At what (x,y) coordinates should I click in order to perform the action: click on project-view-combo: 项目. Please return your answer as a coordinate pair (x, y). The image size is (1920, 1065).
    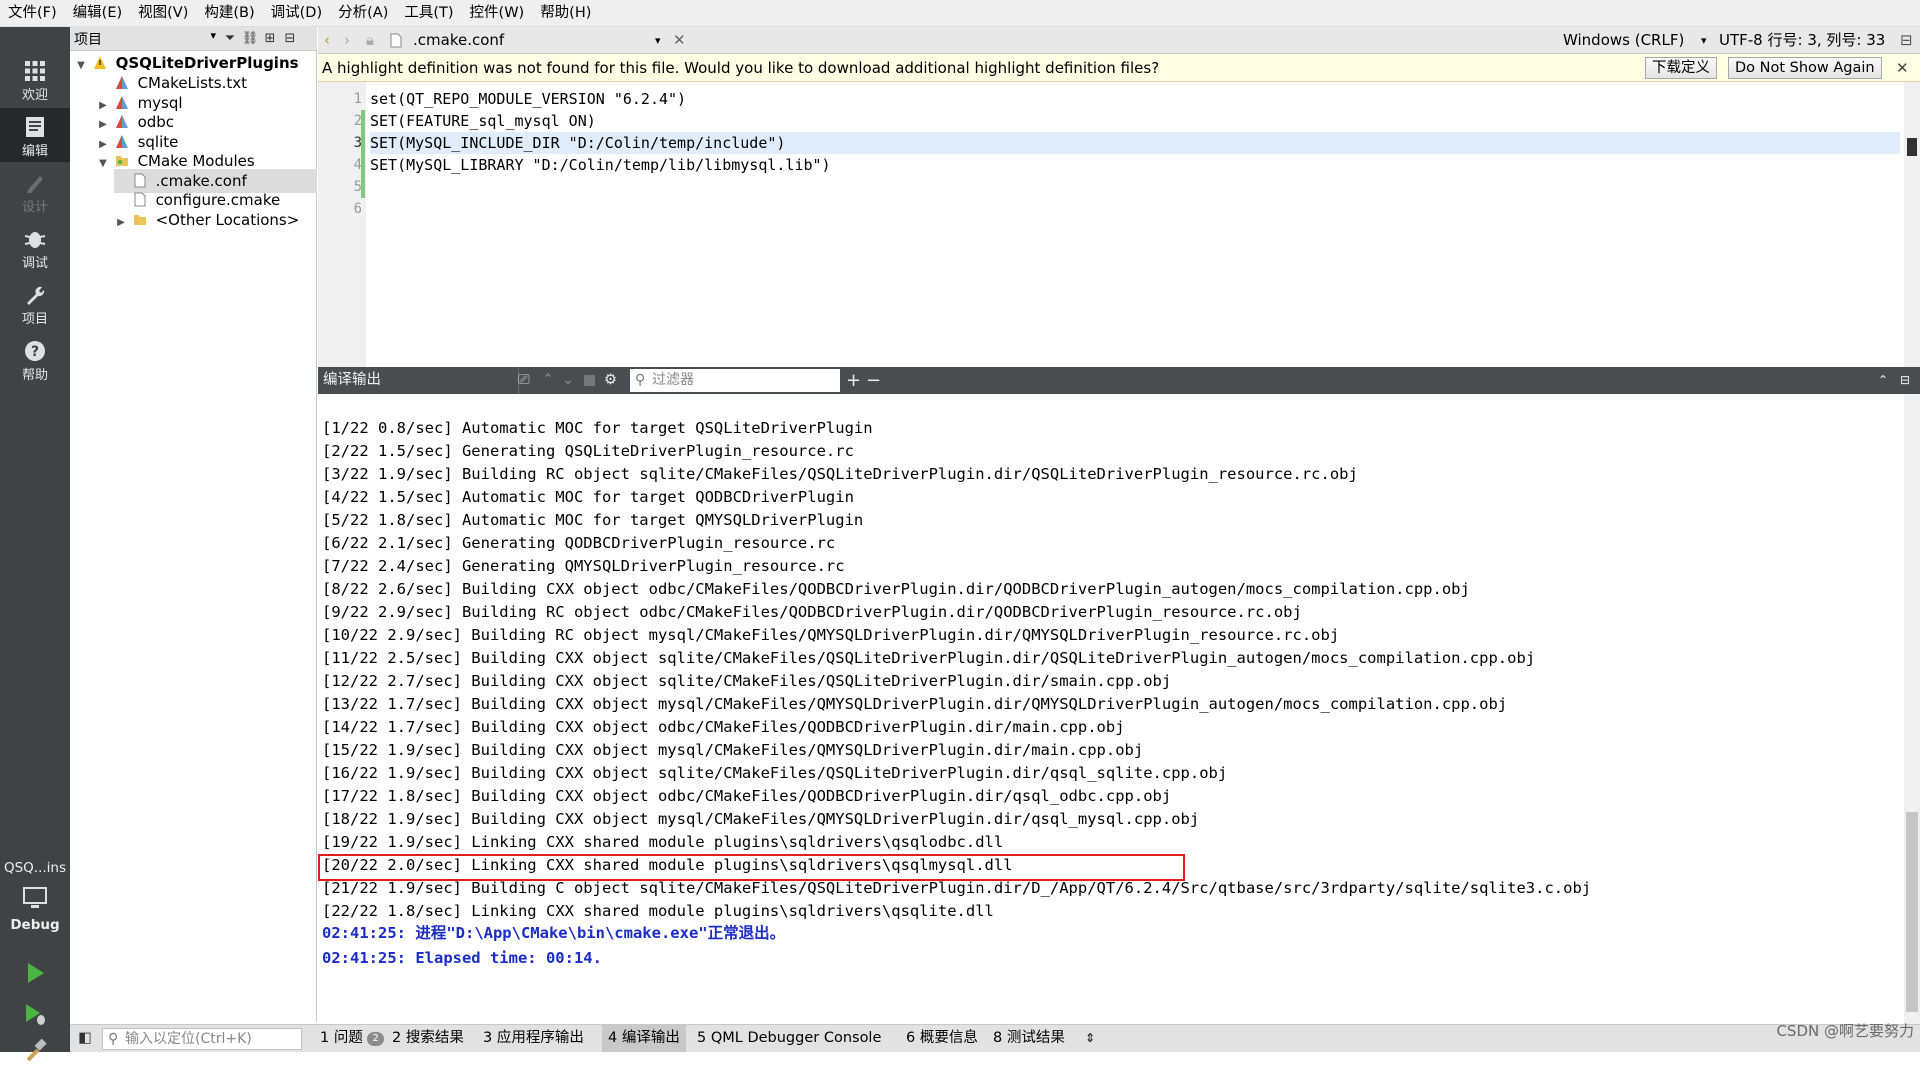
    Looking at the image, I should click on (145, 39).